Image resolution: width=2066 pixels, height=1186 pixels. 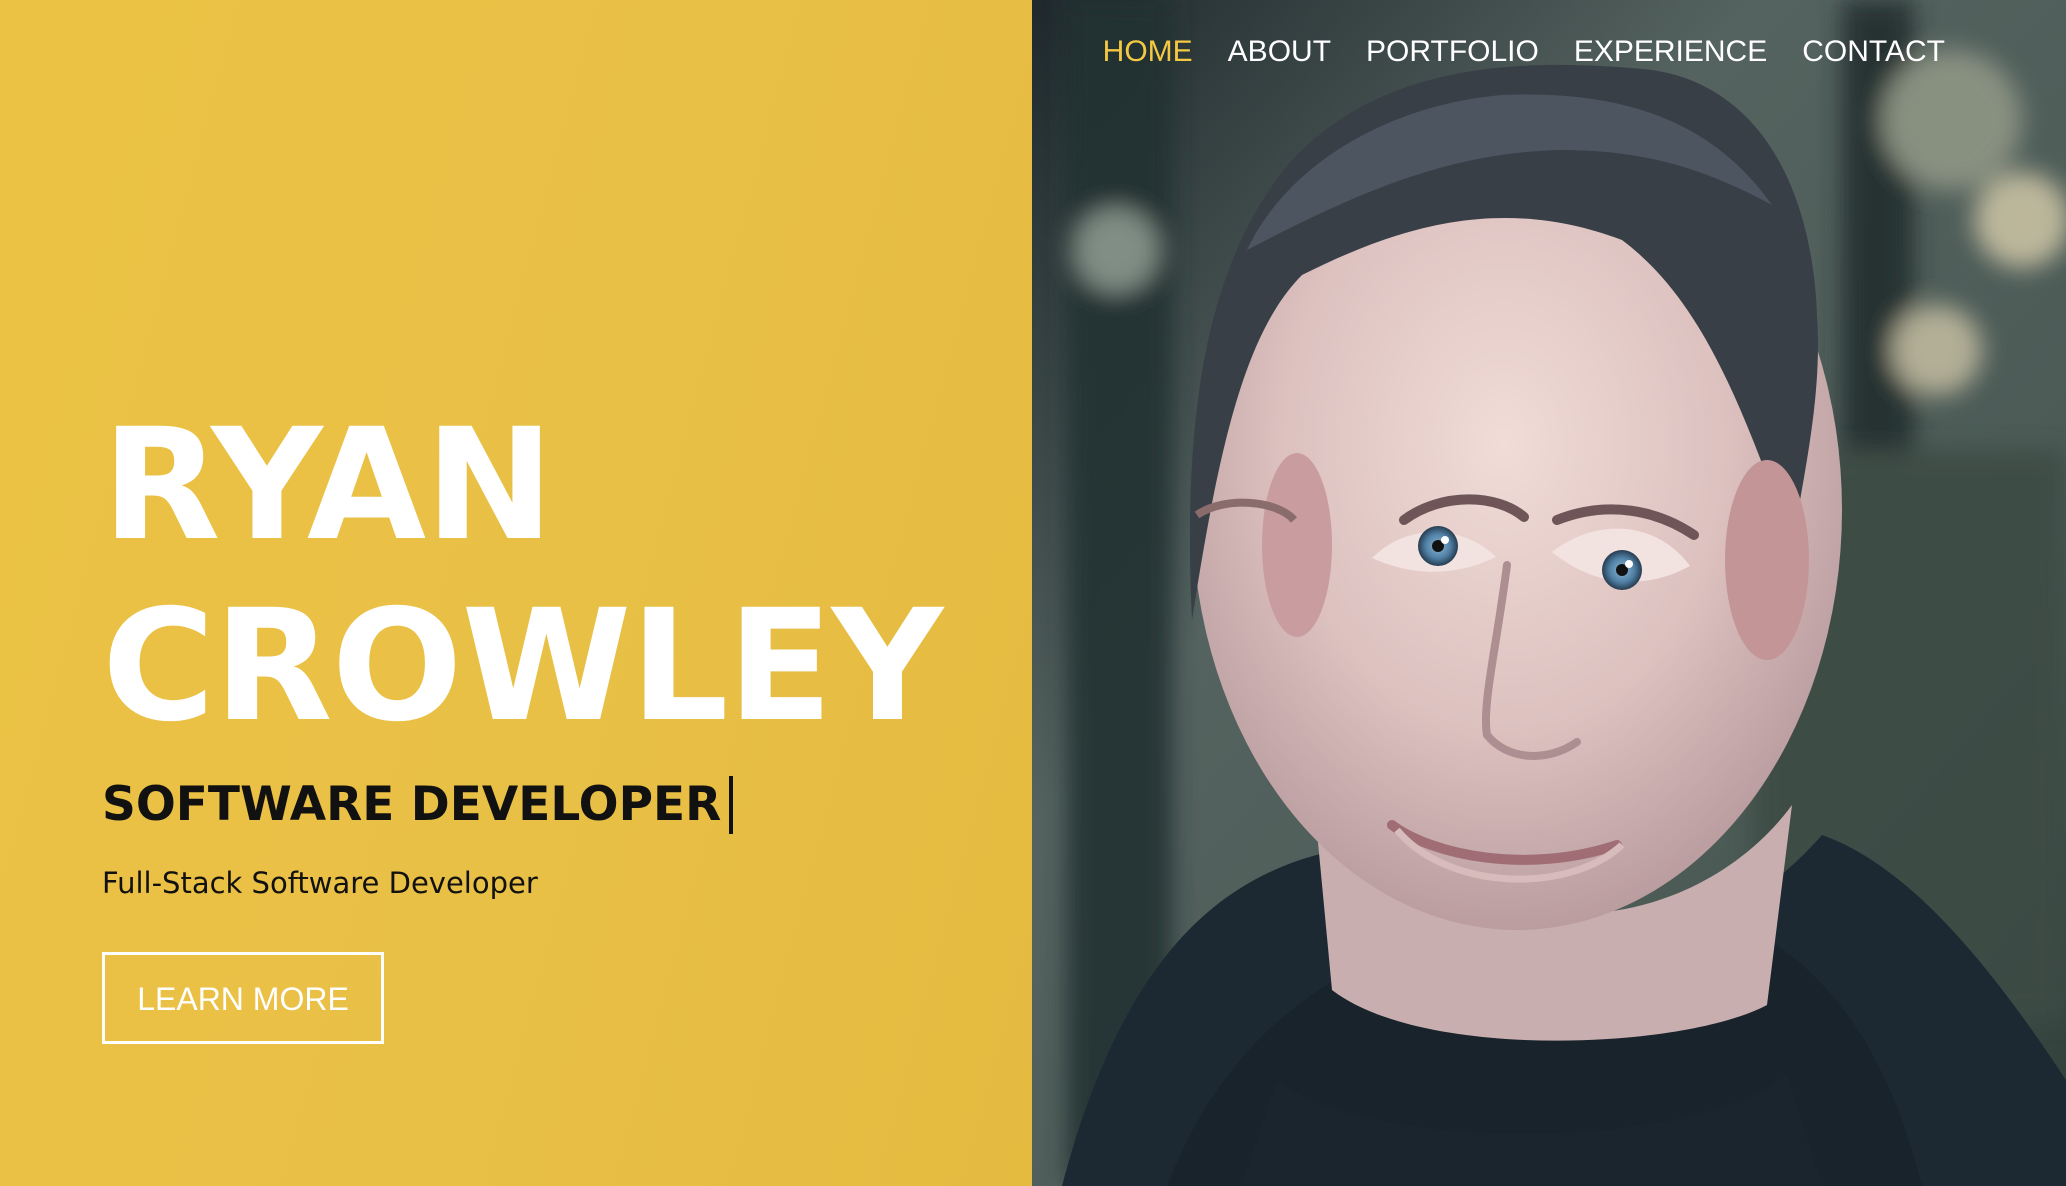 I want to click on nav-portfolio: PORTFOLIO, so click(x=1452, y=52).